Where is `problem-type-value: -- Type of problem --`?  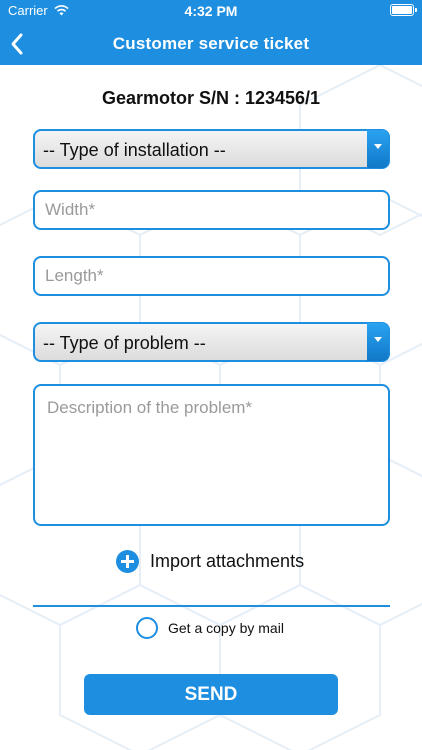
problem-type-value: -- Type of problem -- is located at coordinates (124, 343).